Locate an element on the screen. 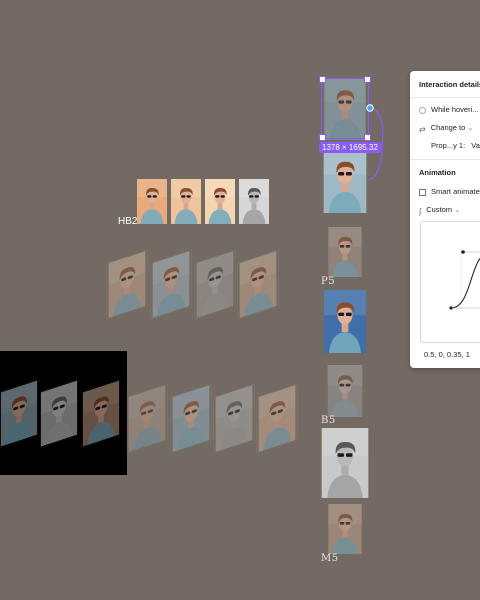 This screenshot has width=480, height=600. swap-icon: ⇄ is located at coordinates (422, 129).